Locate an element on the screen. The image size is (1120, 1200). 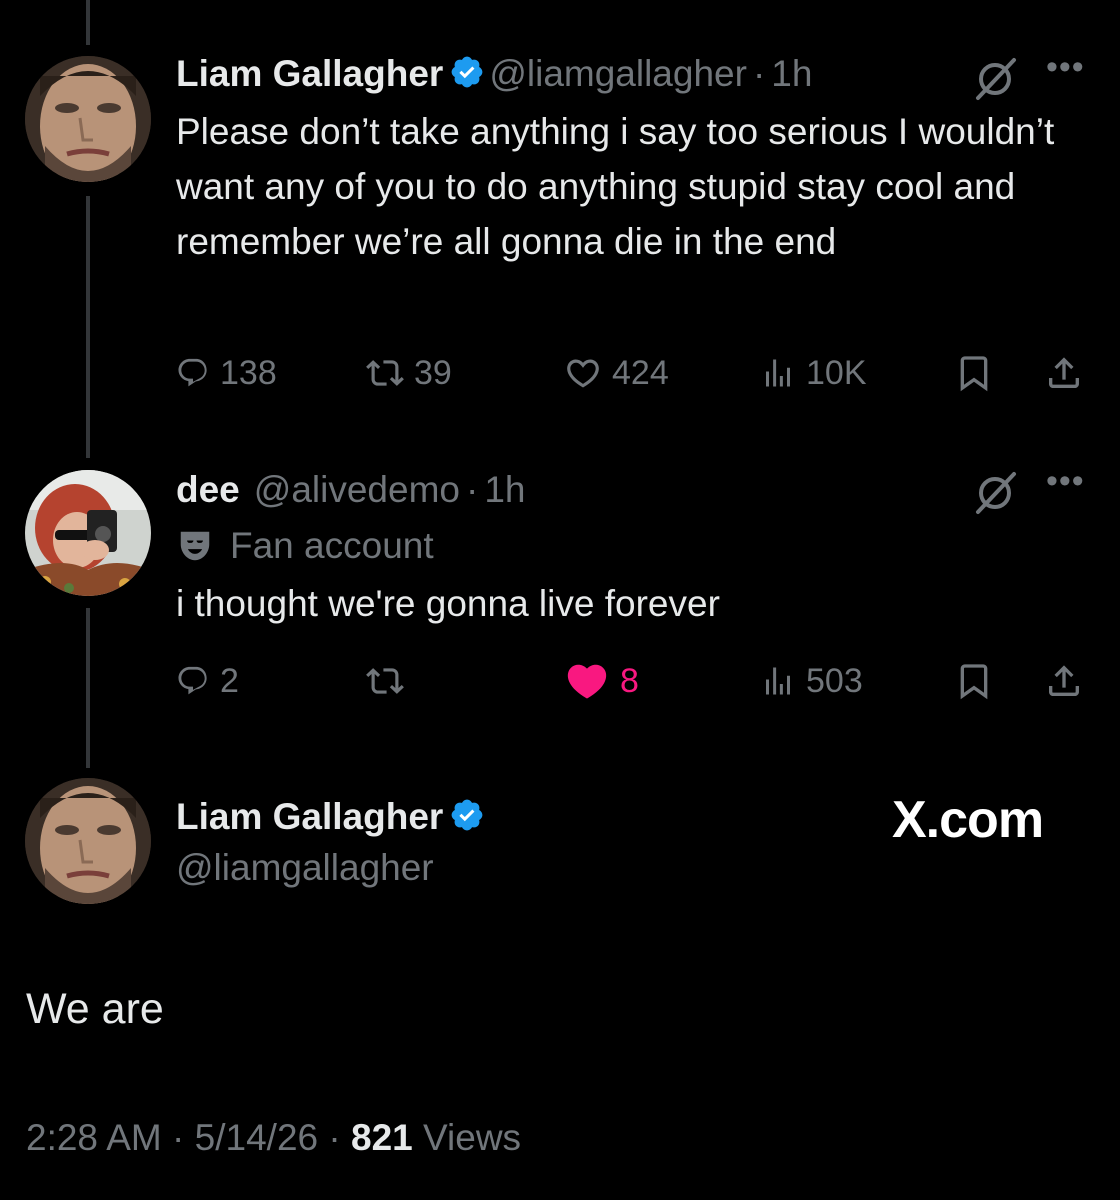
repost-button is located at coordinates (385, 681).